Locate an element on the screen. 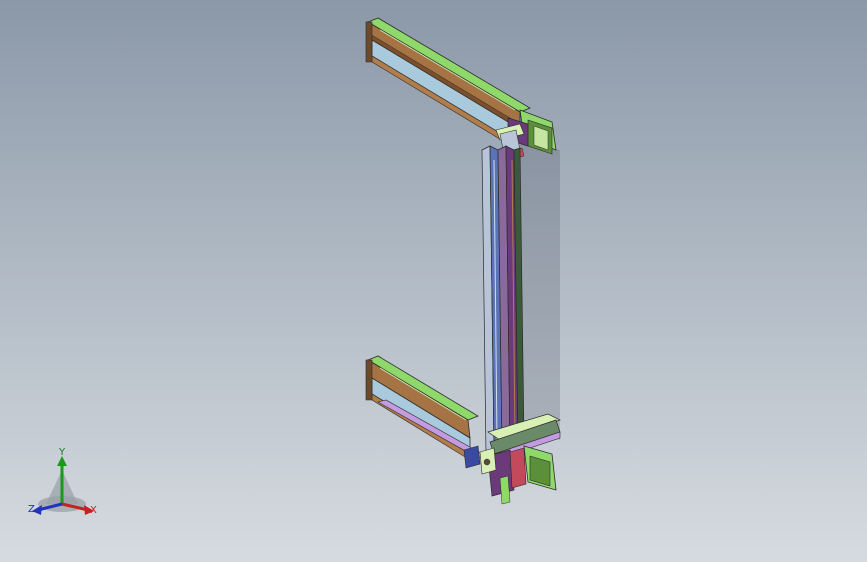 The height and width of the screenshot is (562, 867). triad-y-label: Y is located at coordinates (62, 452).